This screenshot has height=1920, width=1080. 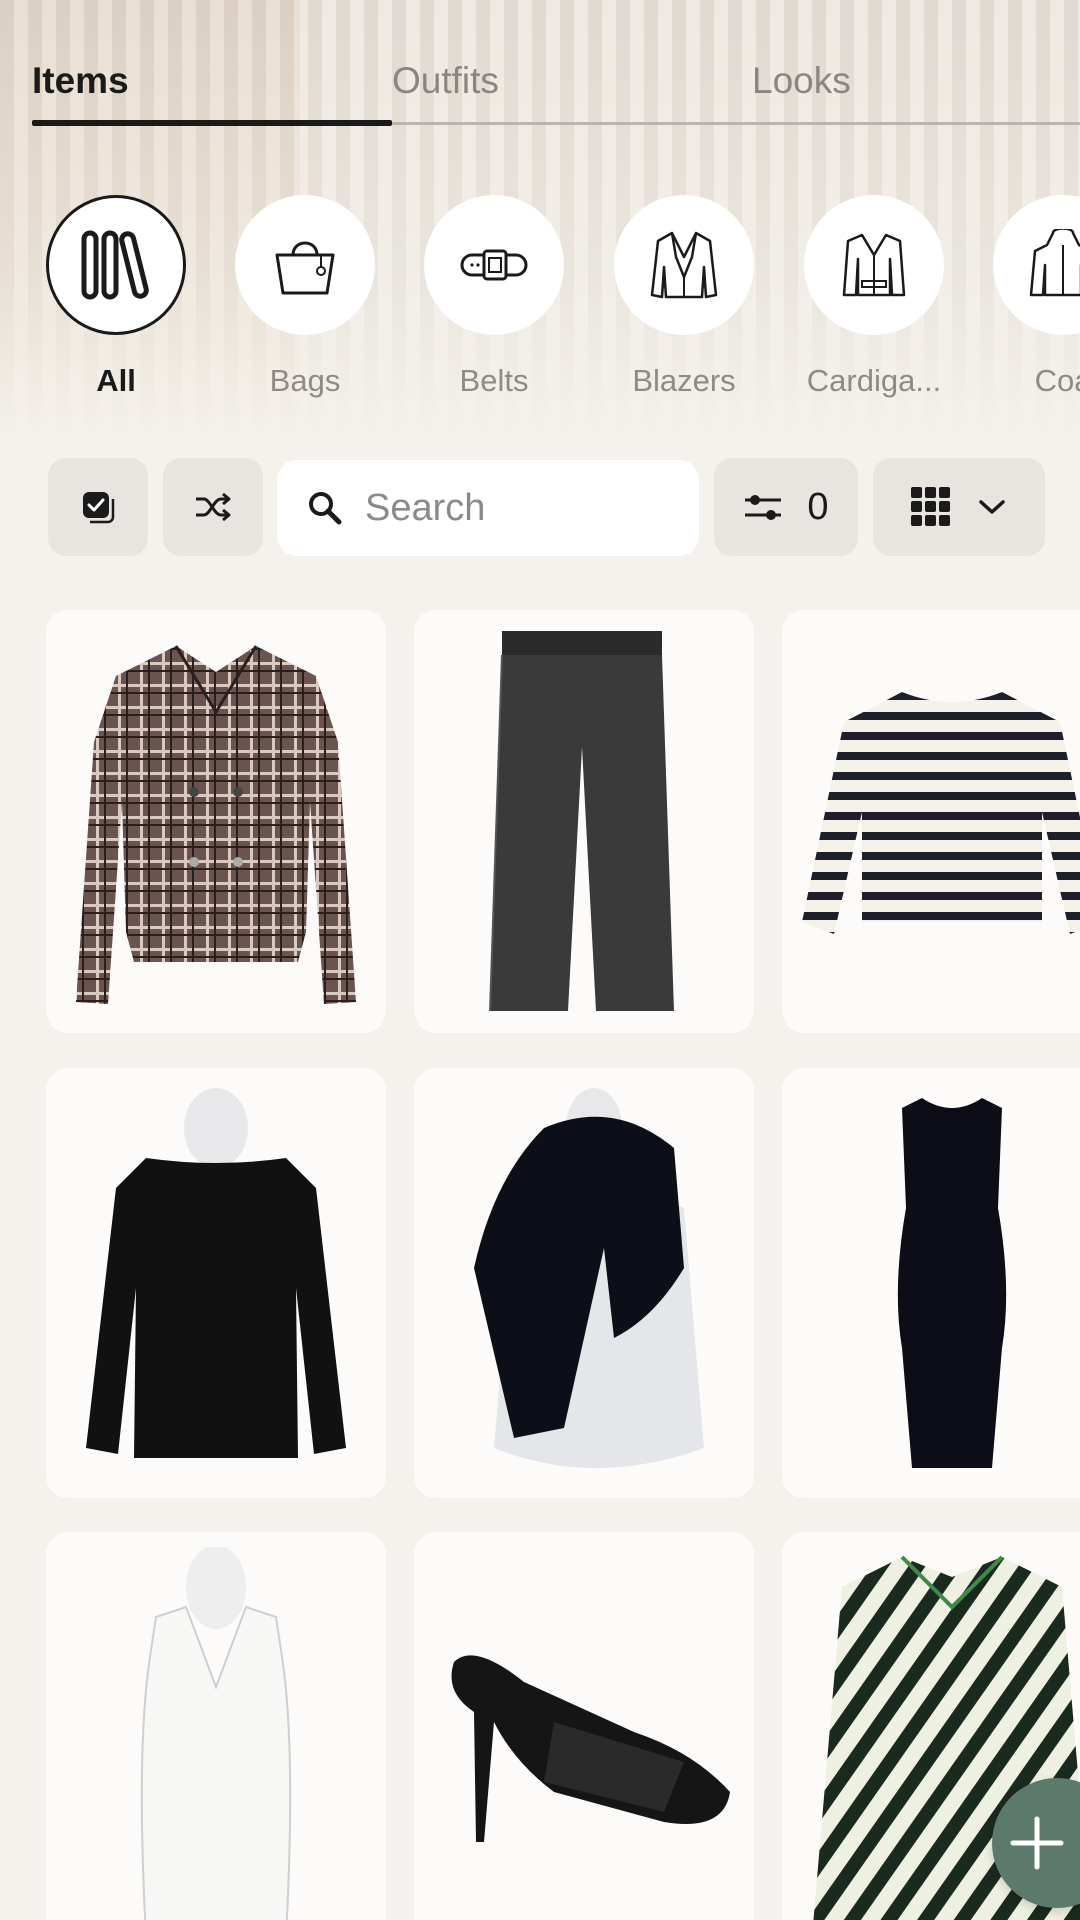 I want to click on all-items-icon, so click(x=115, y=265).